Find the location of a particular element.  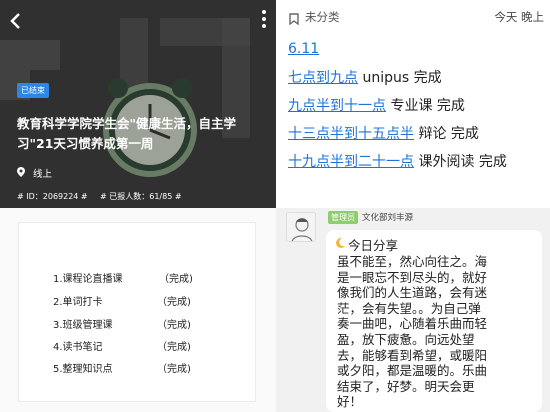

note-entry: 十九点半到二十一点 课外阅读 完成 is located at coordinates (397, 161).